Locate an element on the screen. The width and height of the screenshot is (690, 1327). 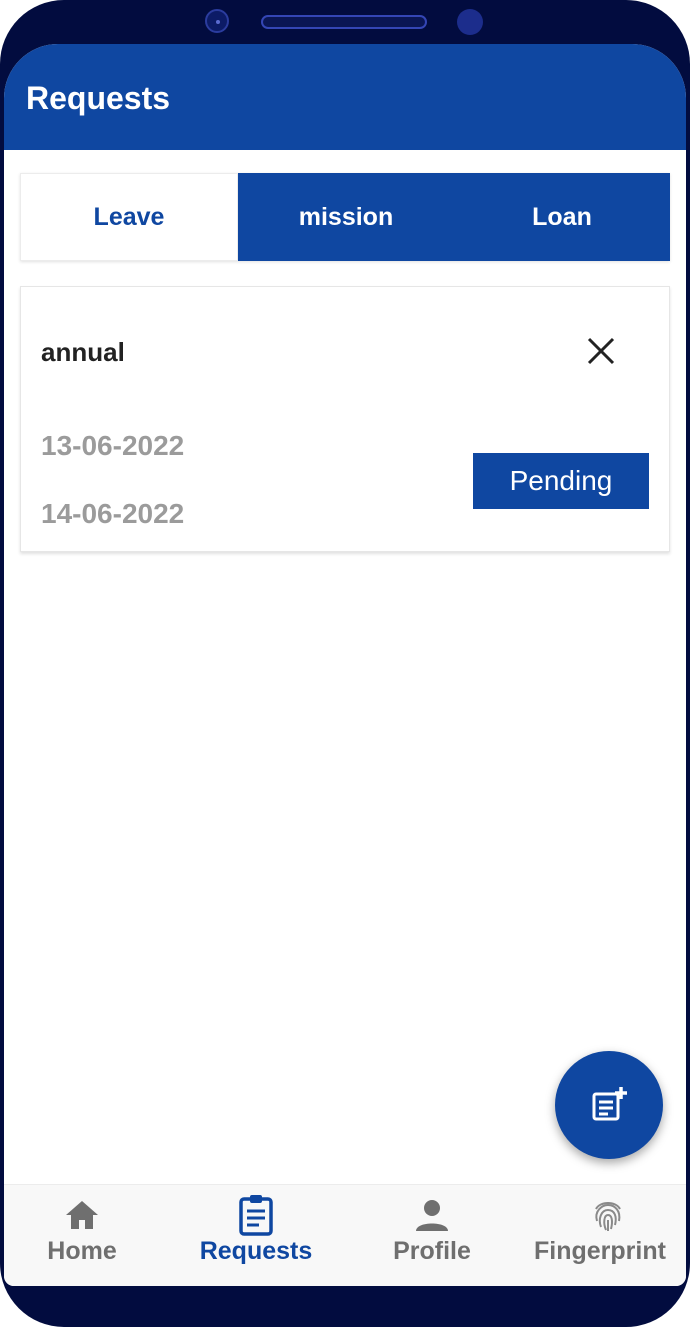
add-request-button is located at coordinates (609, 1105).